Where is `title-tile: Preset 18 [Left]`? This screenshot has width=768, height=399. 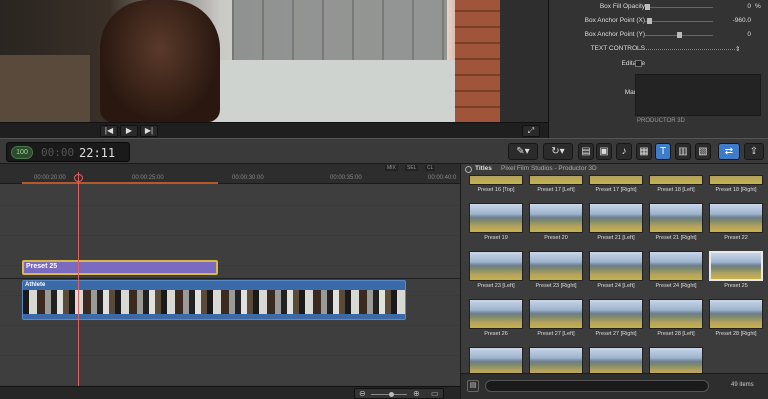
title-tile: Preset 18 [Left] is located at coordinates (676, 184).